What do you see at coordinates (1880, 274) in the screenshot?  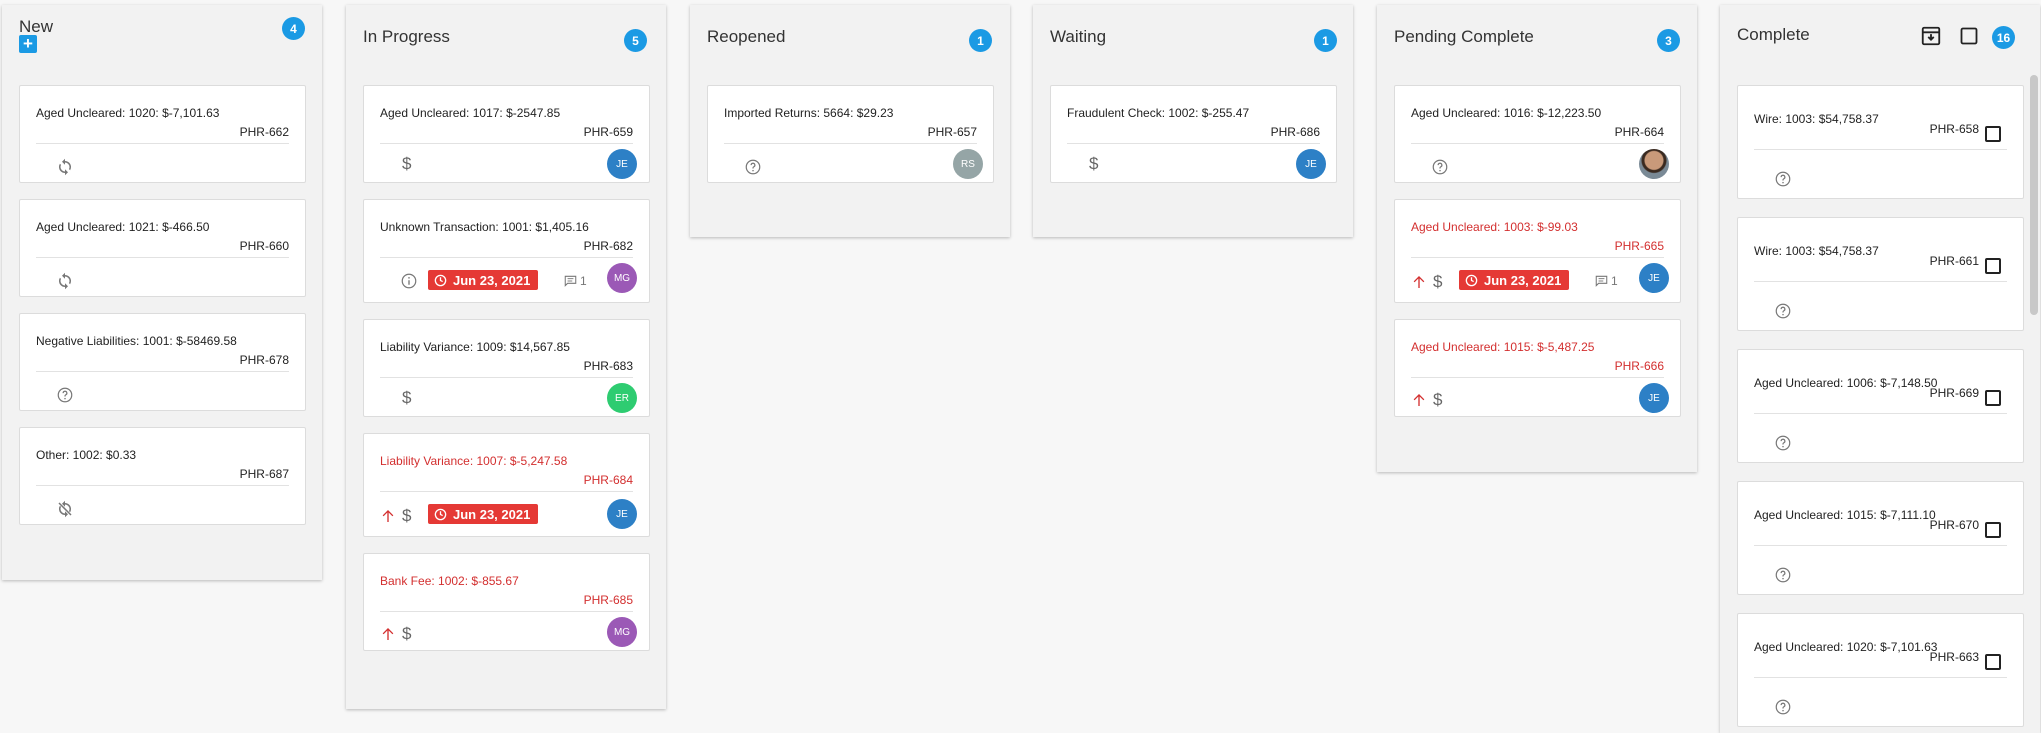 I see `task-card: Wire: 1003: $54,758.37 PHR-661` at bounding box center [1880, 274].